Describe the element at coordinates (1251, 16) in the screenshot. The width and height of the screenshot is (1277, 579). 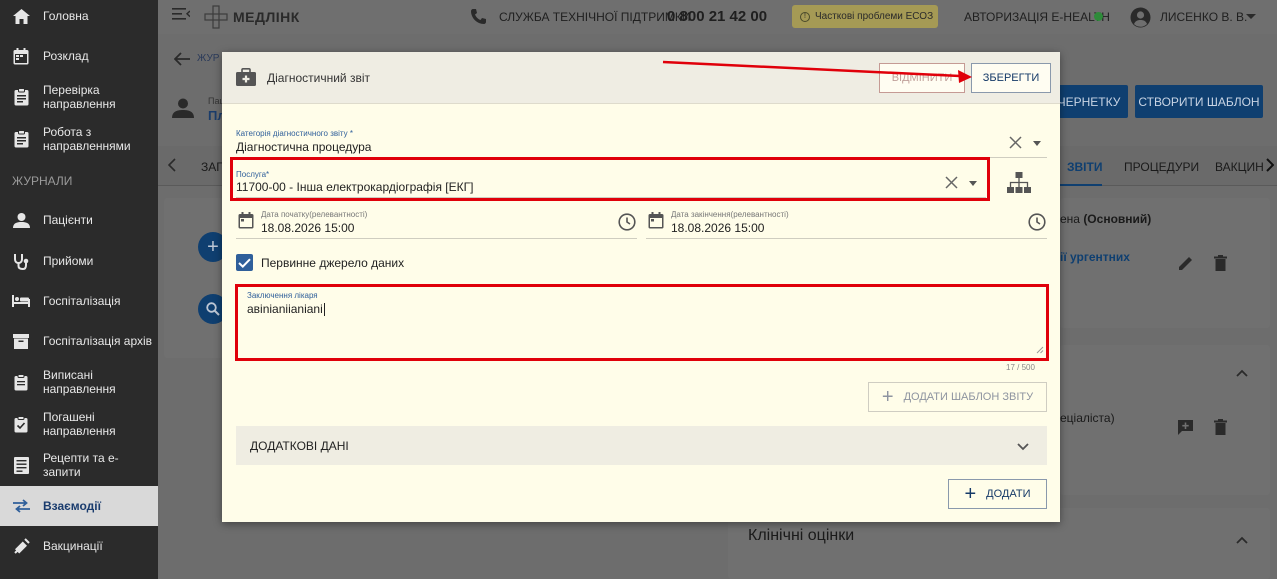
I see `user-menu-caret-icon` at that location.